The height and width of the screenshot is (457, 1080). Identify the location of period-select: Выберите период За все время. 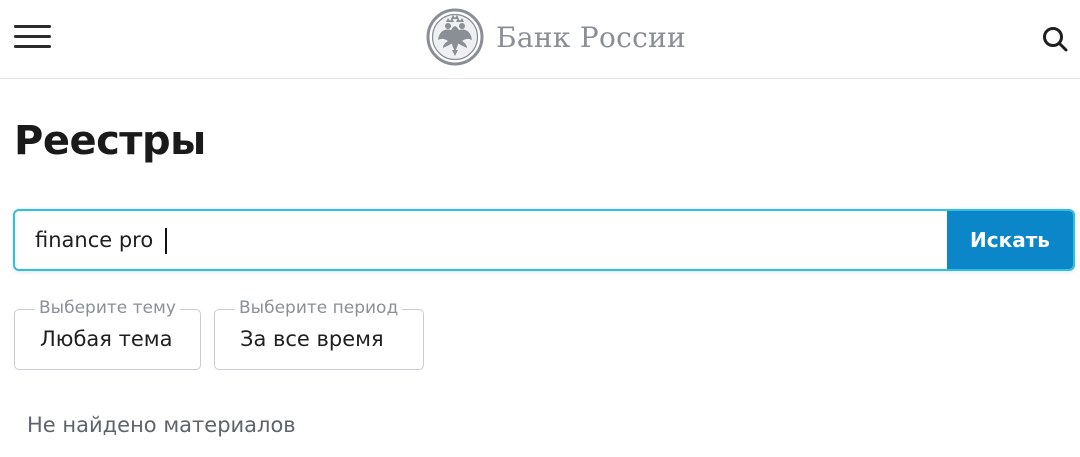
(319, 334).